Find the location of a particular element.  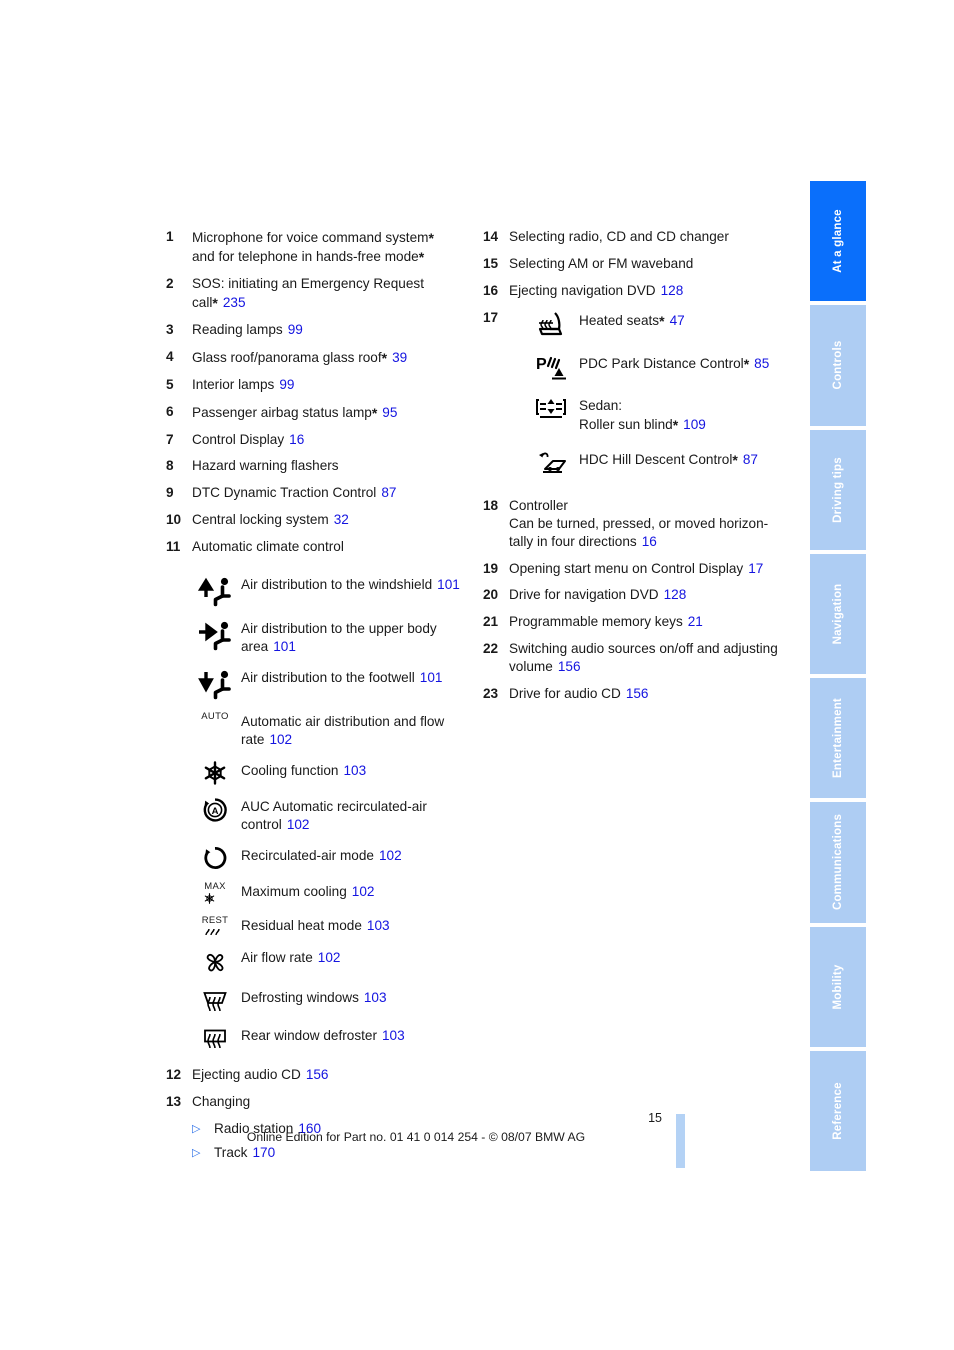

page-reference: 32 is located at coordinates (341, 519).